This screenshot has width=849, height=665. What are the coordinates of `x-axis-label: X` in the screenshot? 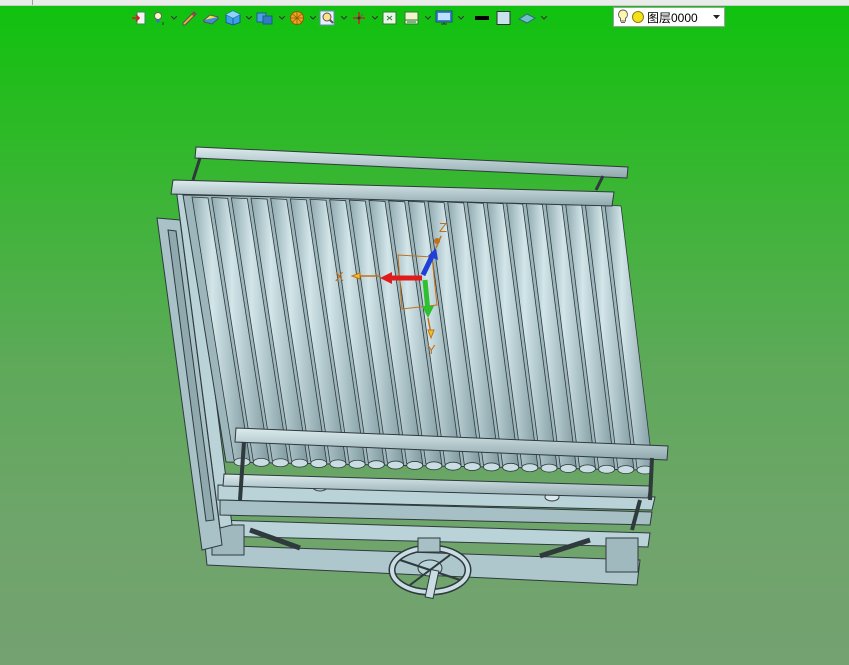 It's located at (339, 276).